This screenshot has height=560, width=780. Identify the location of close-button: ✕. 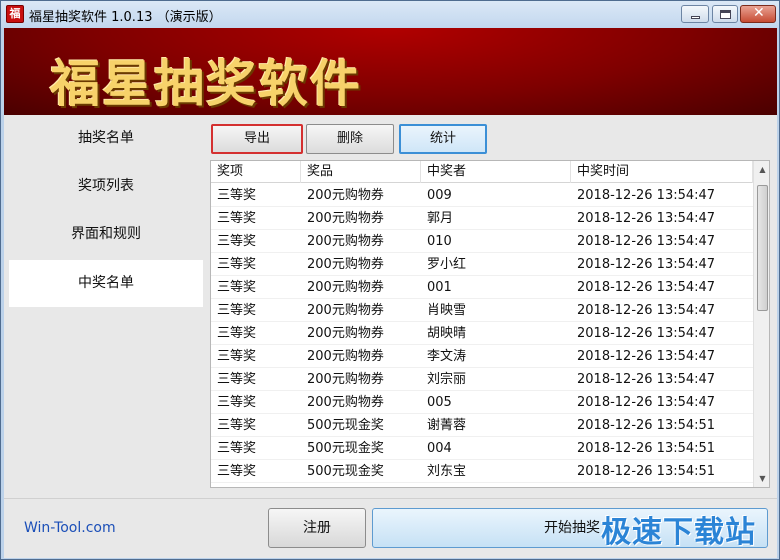
(758, 14).